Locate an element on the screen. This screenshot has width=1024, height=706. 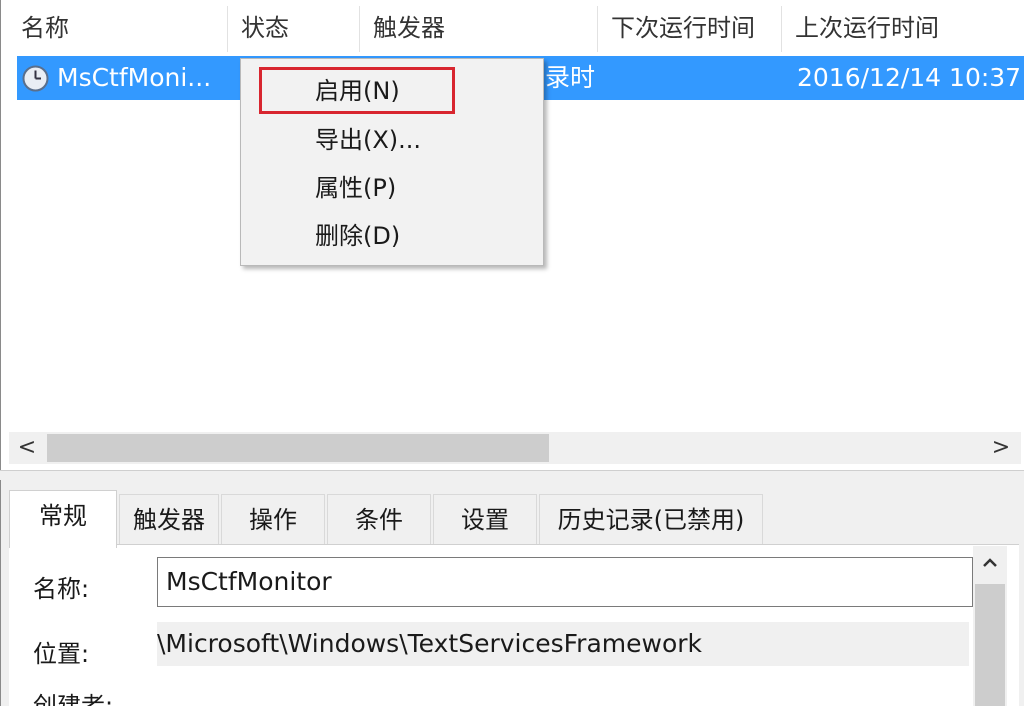
tab-conditions: 条件 is located at coordinates (379, 520).